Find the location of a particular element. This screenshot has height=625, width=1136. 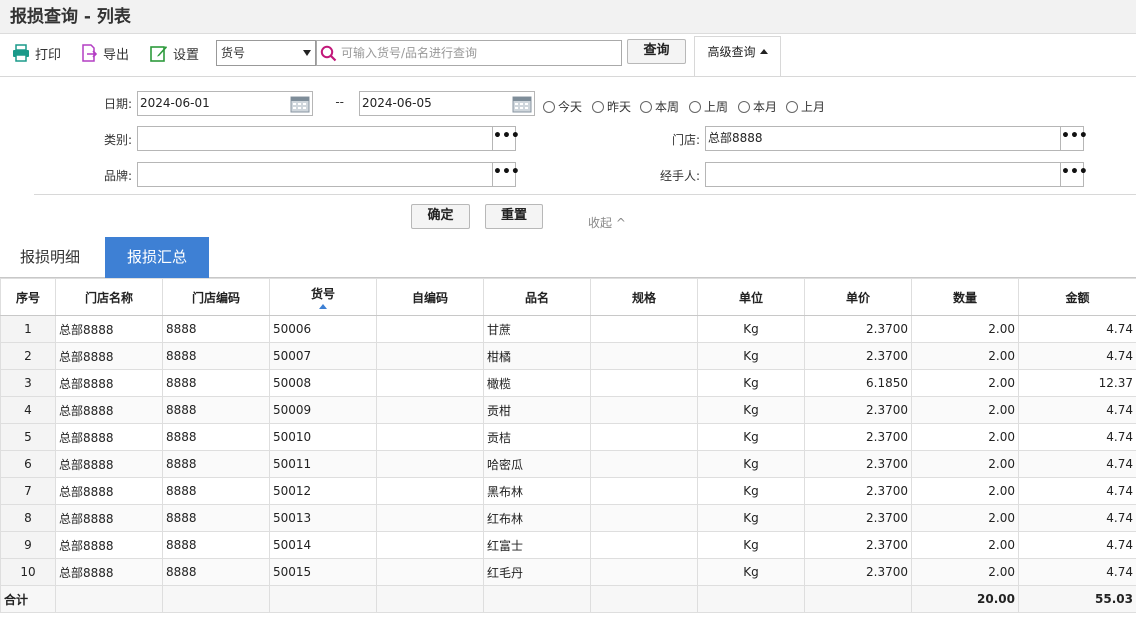

radio-circle is located at coordinates (598, 106).